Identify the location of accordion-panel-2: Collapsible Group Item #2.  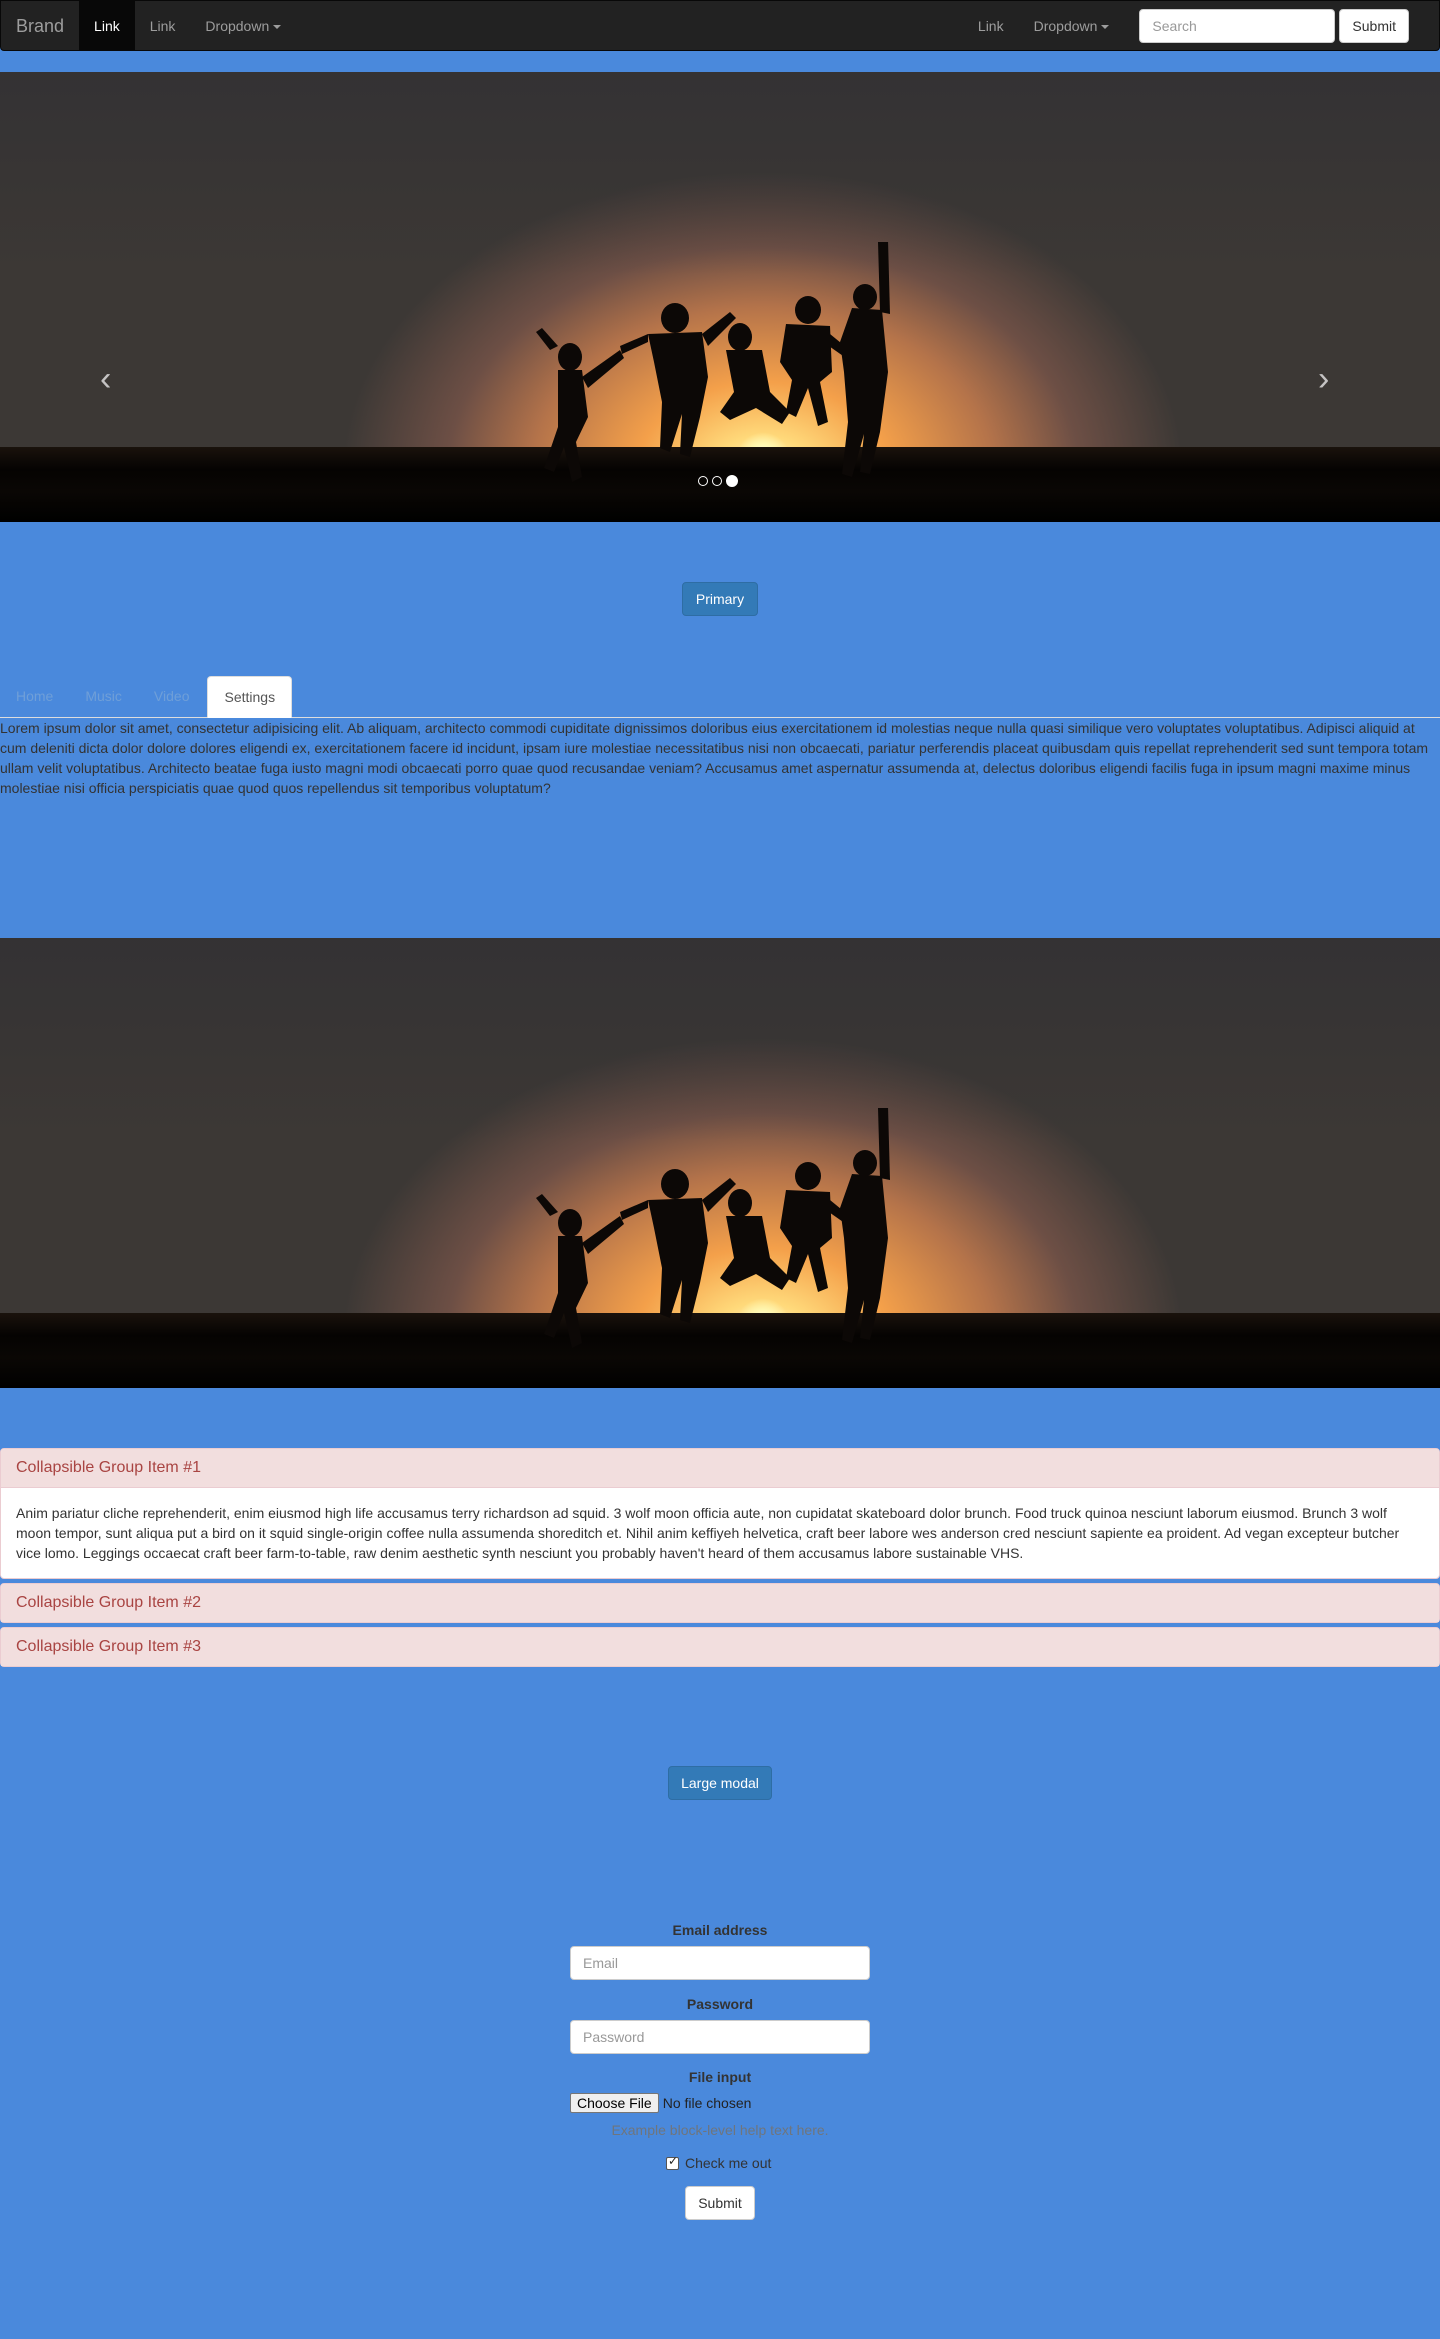
(720, 1603).